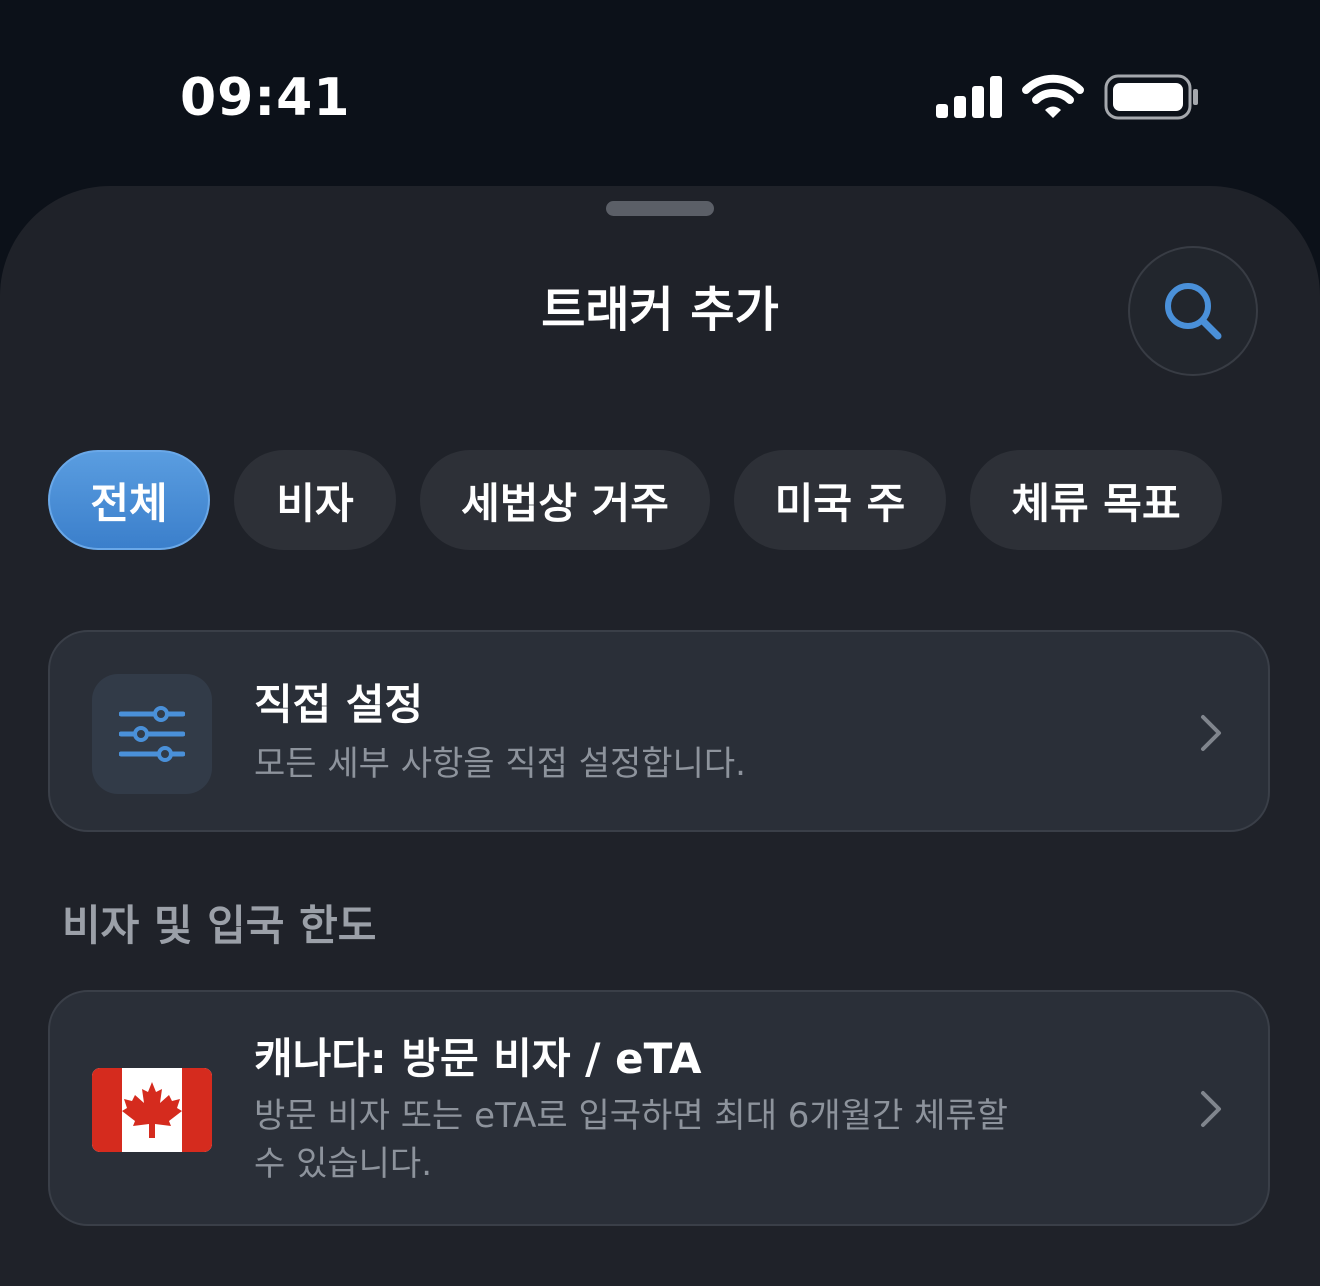  Describe the element at coordinates (152, 1110) in the screenshot. I see `canada-flag-icon` at that location.